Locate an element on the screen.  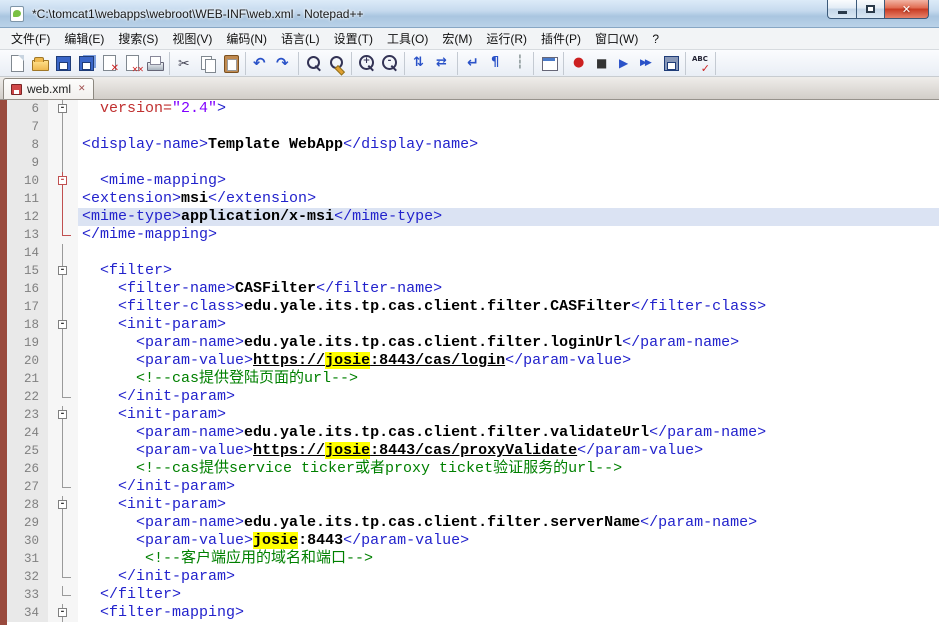
line-number: 28 is located at coordinates (27, 505).